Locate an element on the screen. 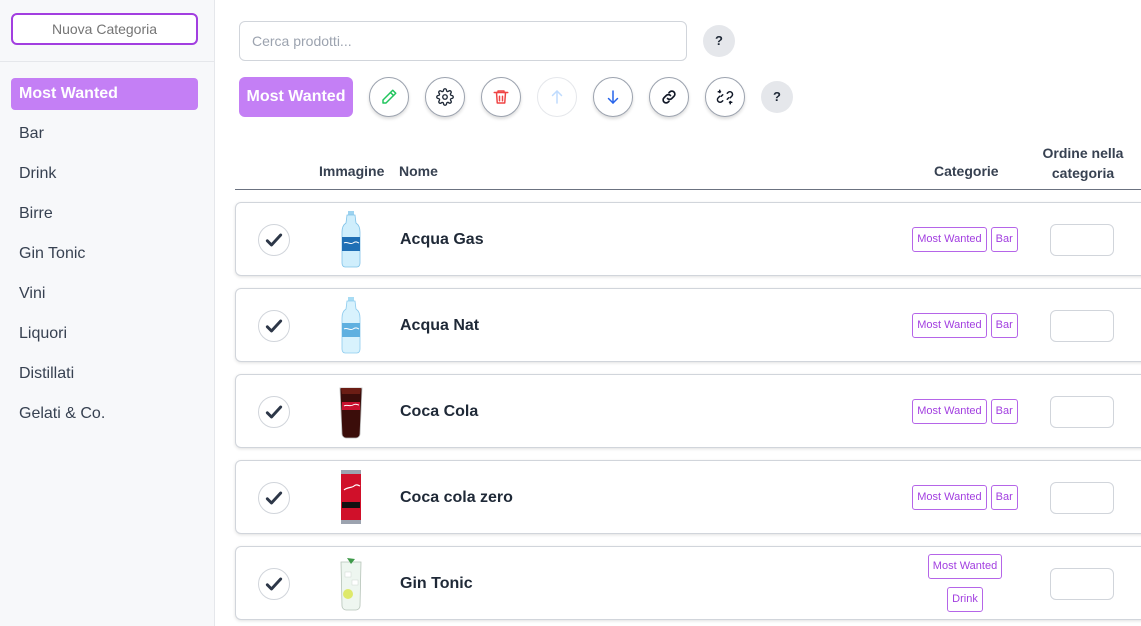 The height and width of the screenshot is (626, 1141). sidebar-item-gin-tonic: Gin Tonic is located at coordinates (104, 254).